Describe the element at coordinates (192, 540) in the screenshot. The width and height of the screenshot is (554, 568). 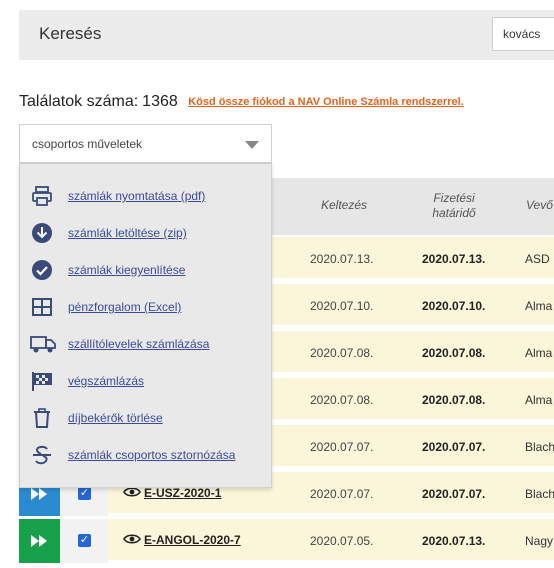
I see `invoice-number: E-ANGOL-2020-7` at that location.